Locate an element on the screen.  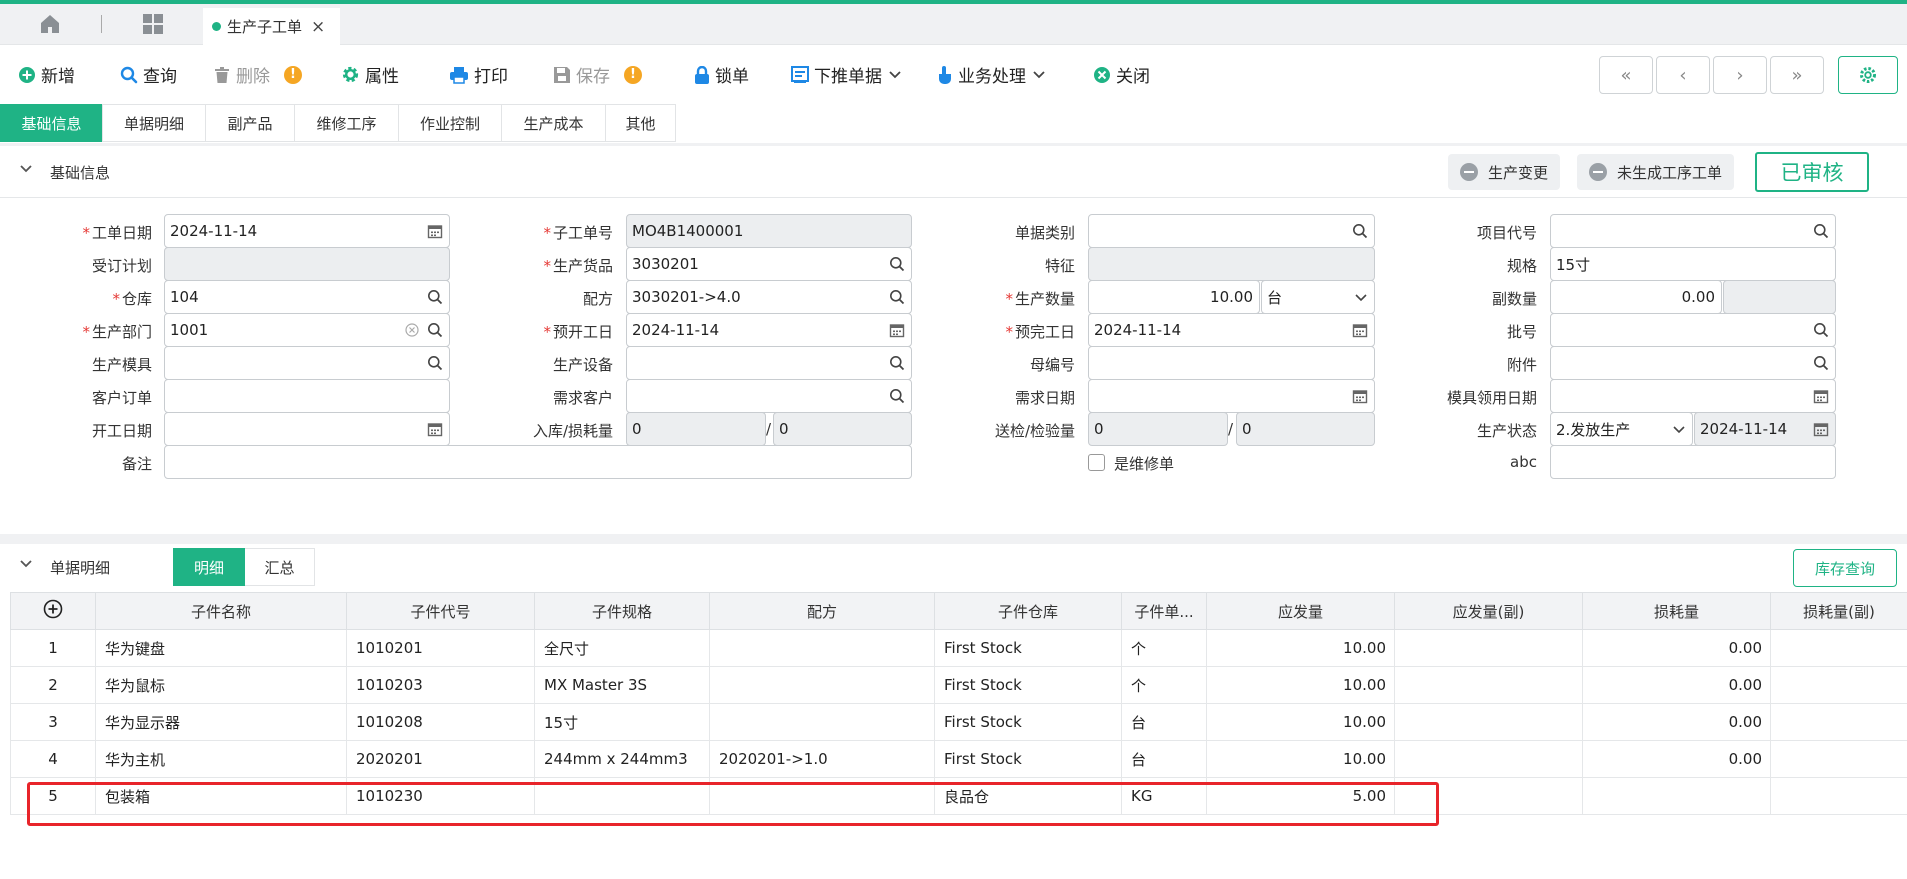
remark-field is located at coordinates (538, 462).